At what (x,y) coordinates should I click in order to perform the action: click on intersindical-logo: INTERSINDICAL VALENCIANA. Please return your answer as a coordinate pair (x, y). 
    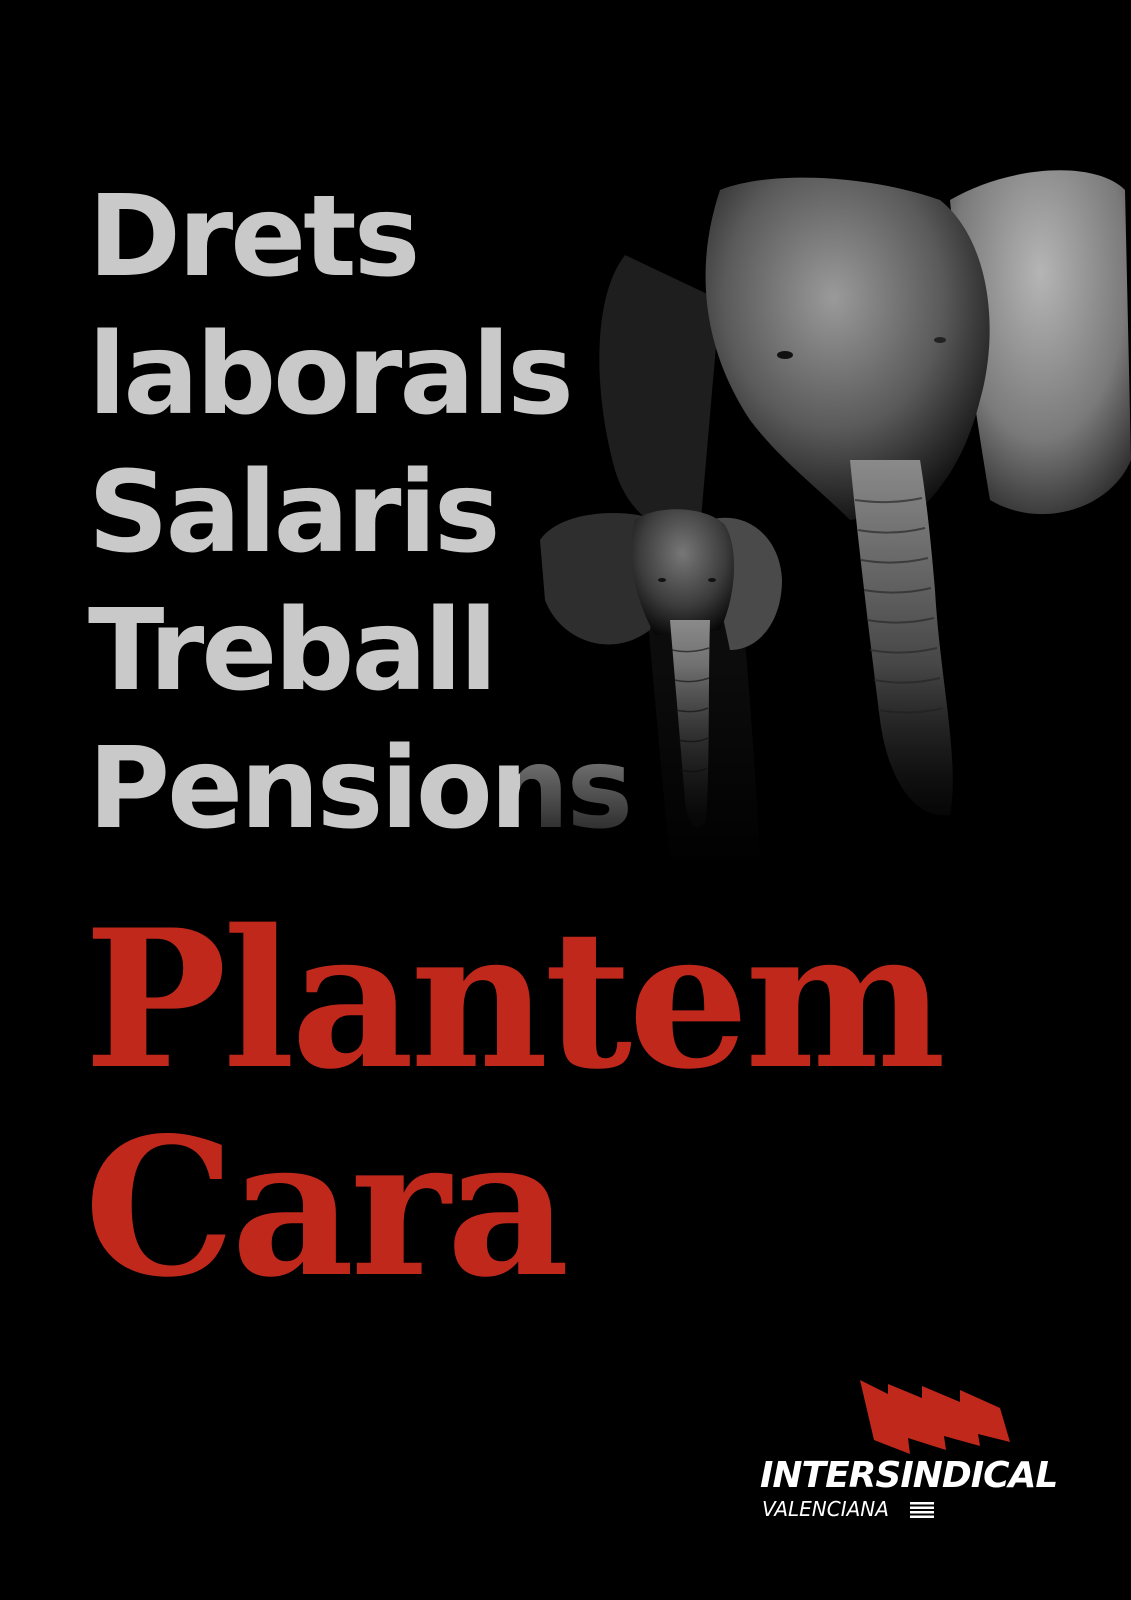
    Looking at the image, I should click on (910, 1455).